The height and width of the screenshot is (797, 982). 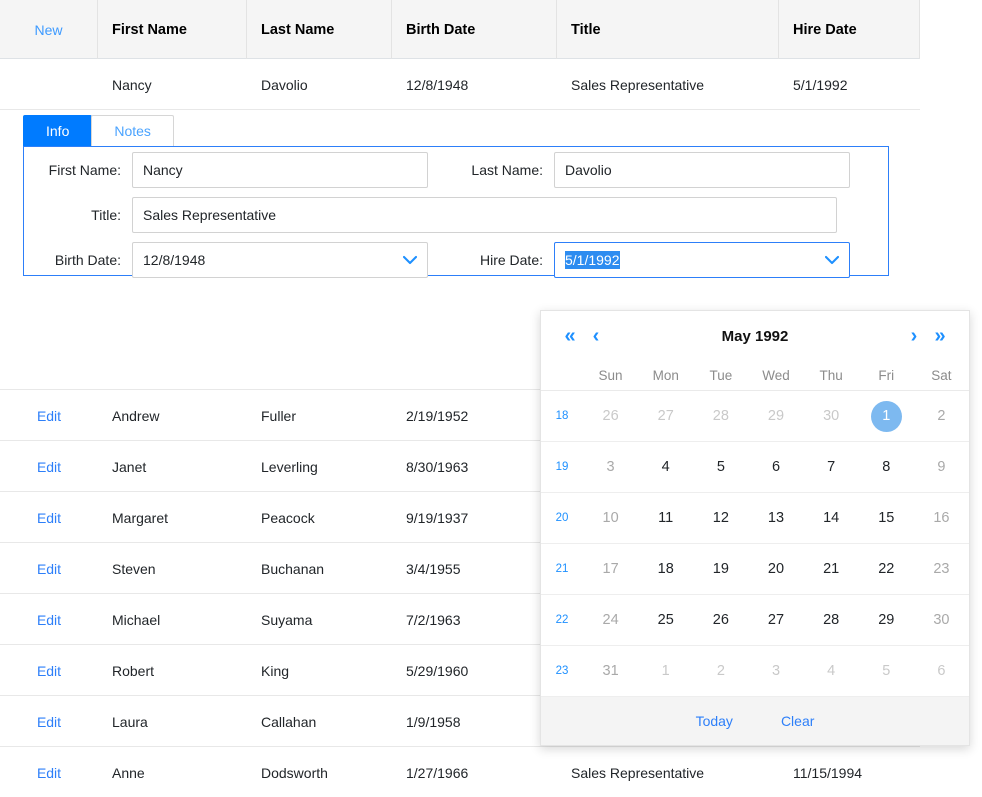 What do you see at coordinates (755, 336) in the screenshot?
I see `calendar-title: May 1992` at bounding box center [755, 336].